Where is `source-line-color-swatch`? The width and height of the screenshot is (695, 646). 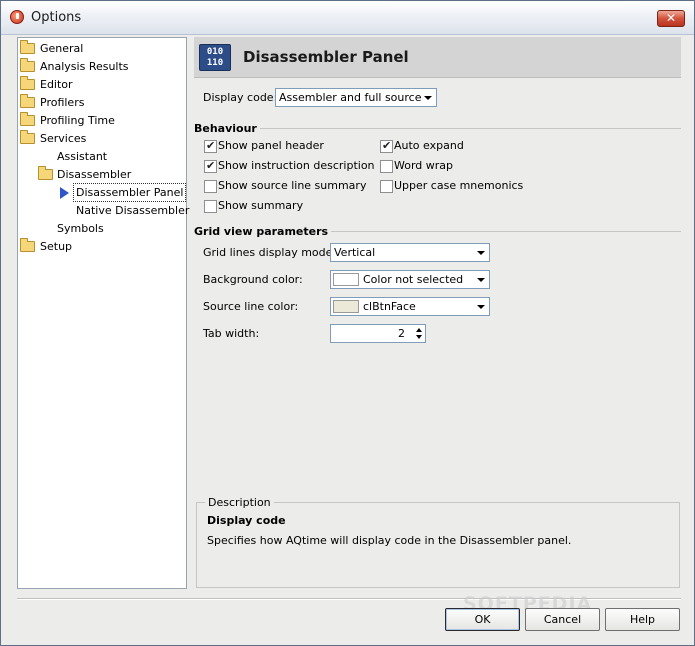
source-line-color-swatch is located at coordinates (346, 306).